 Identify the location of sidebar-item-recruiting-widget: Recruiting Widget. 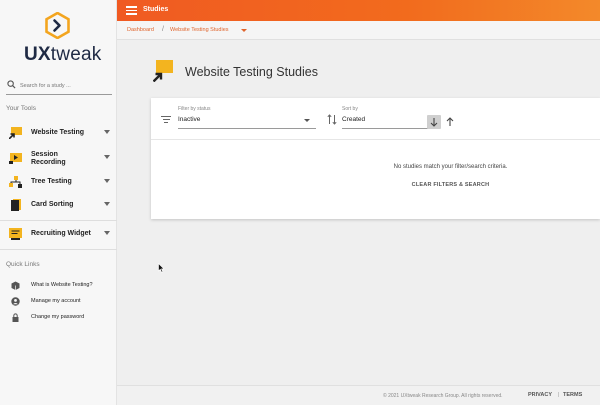
(58, 234).